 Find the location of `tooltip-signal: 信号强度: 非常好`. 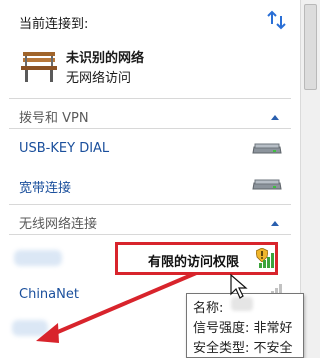

tooltip-signal: 信号强度: 非常好 is located at coordinates (243, 328).